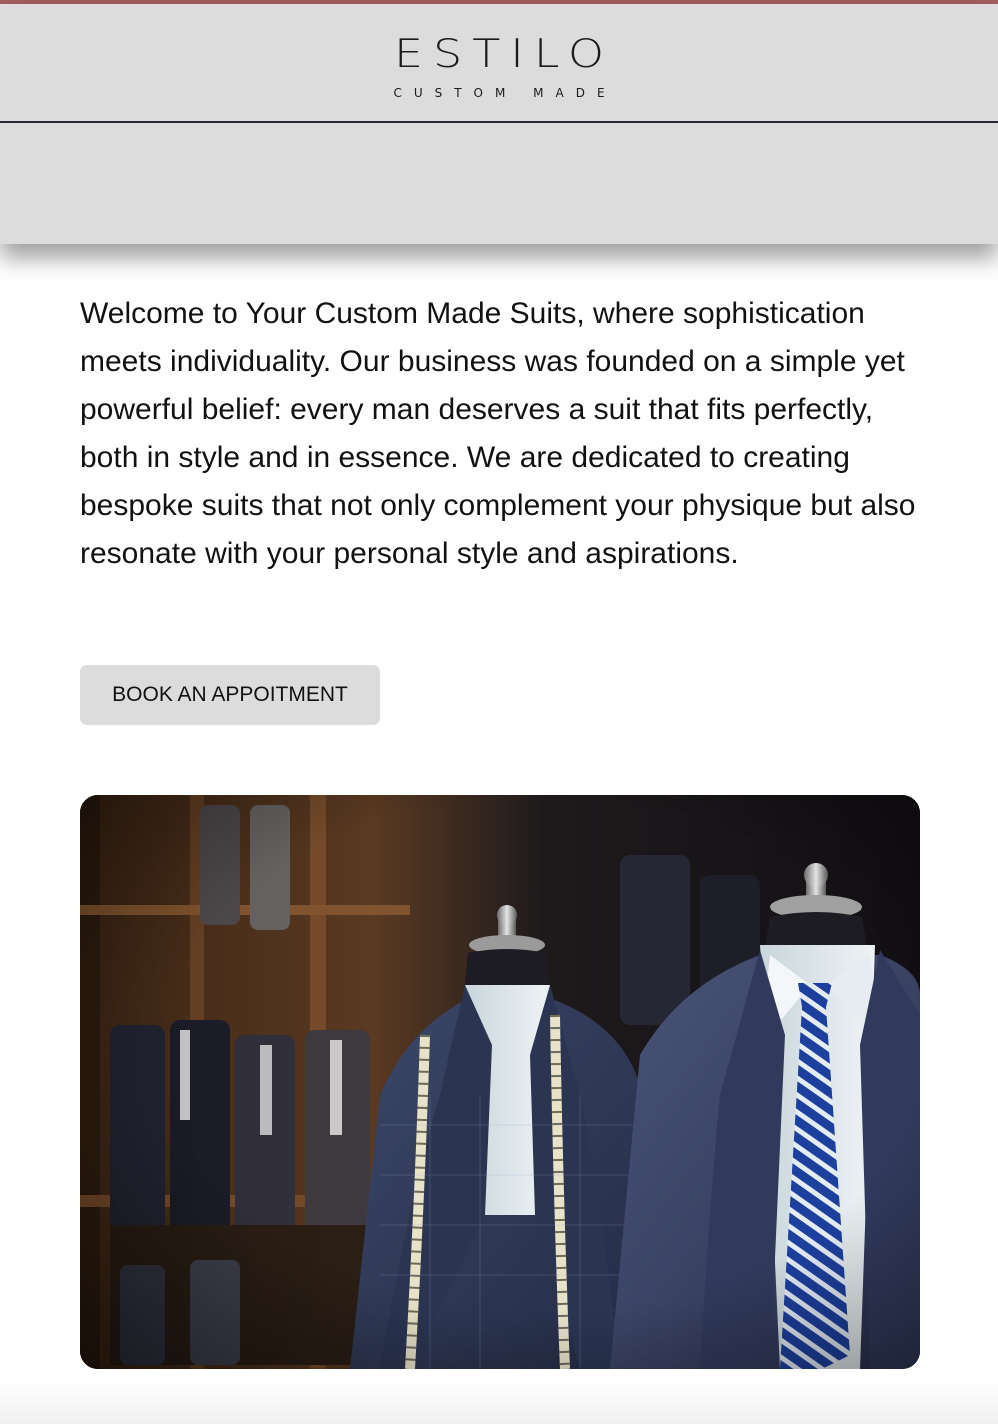 This screenshot has width=998, height=1424. I want to click on header-divider, so click(499, 122).